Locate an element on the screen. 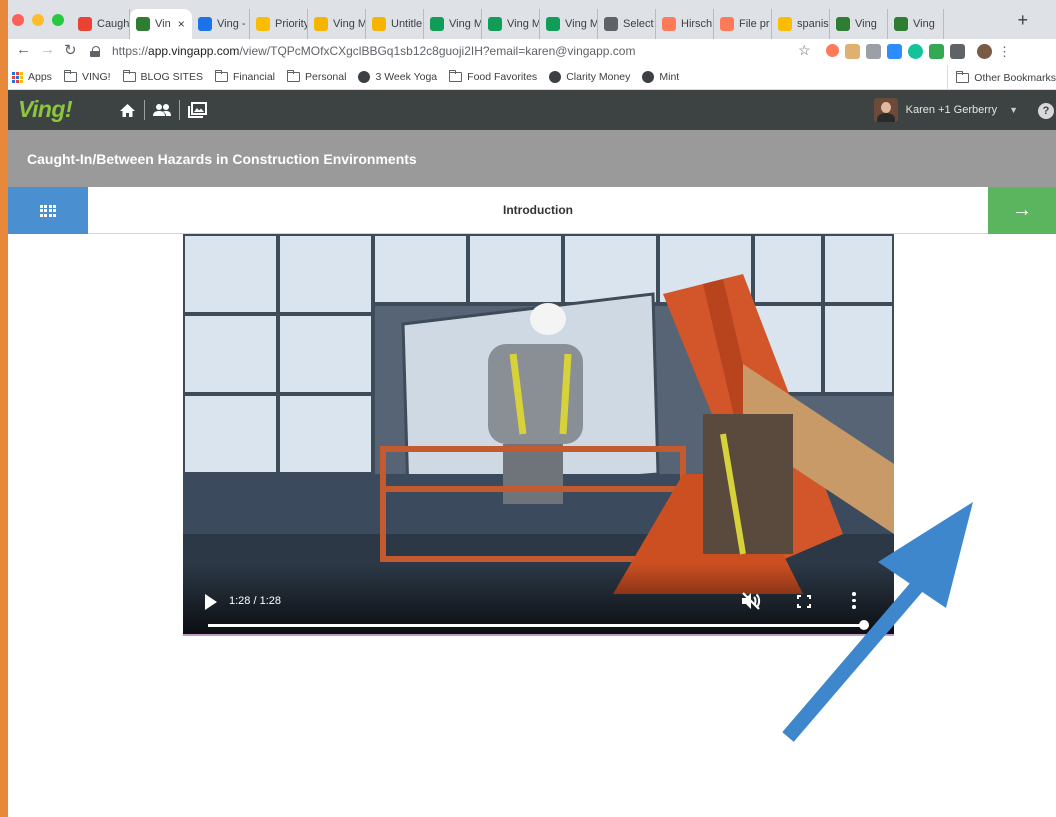 The height and width of the screenshot is (817, 1056). people-icon is located at coordinates (162, 110).